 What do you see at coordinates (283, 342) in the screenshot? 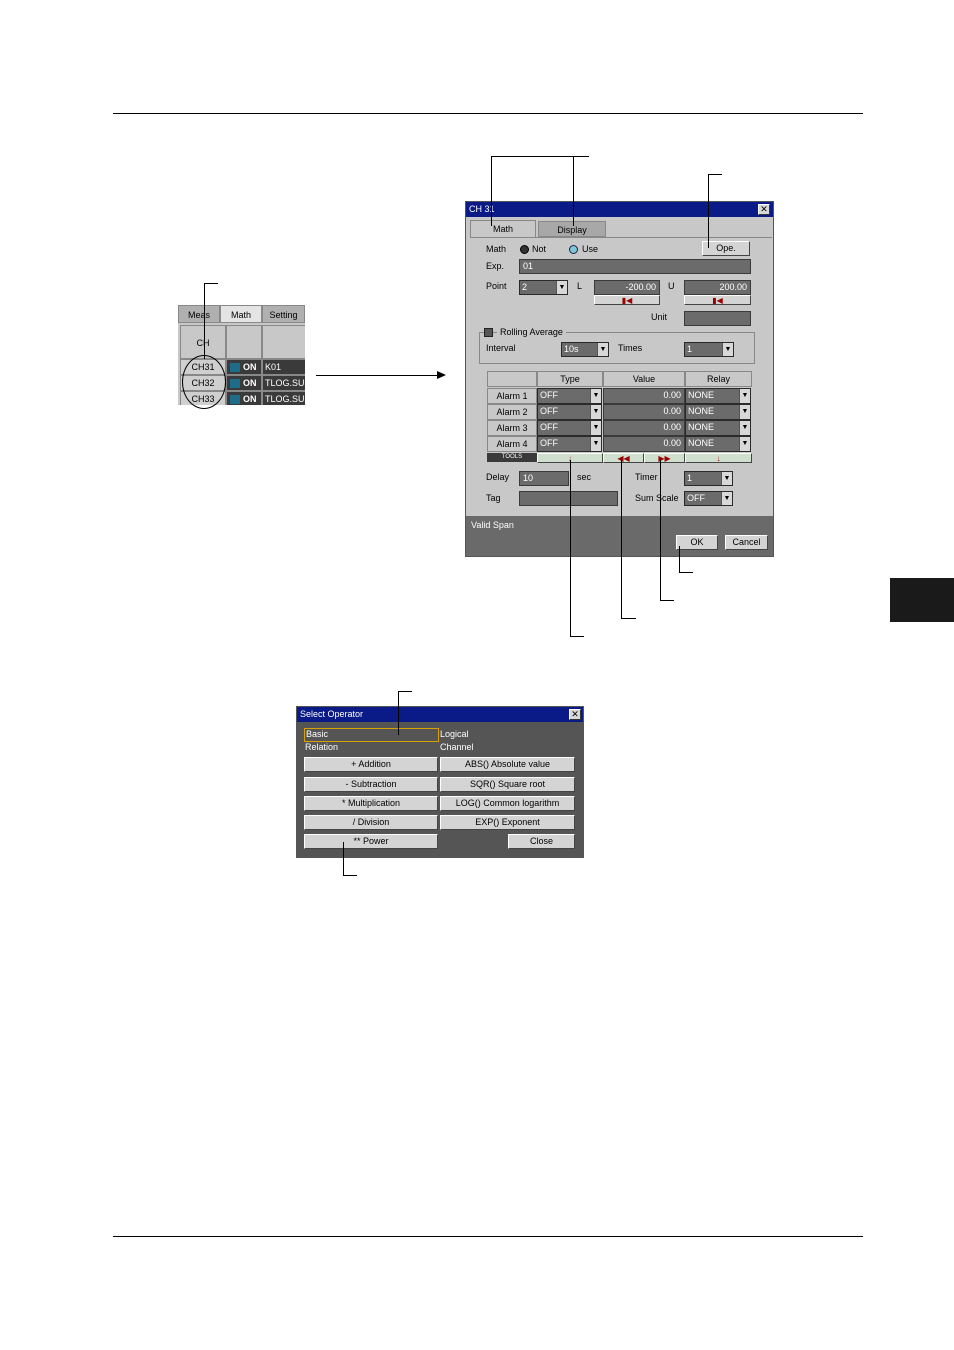
I see `expr-column-header` at bounding box center [283, 342].